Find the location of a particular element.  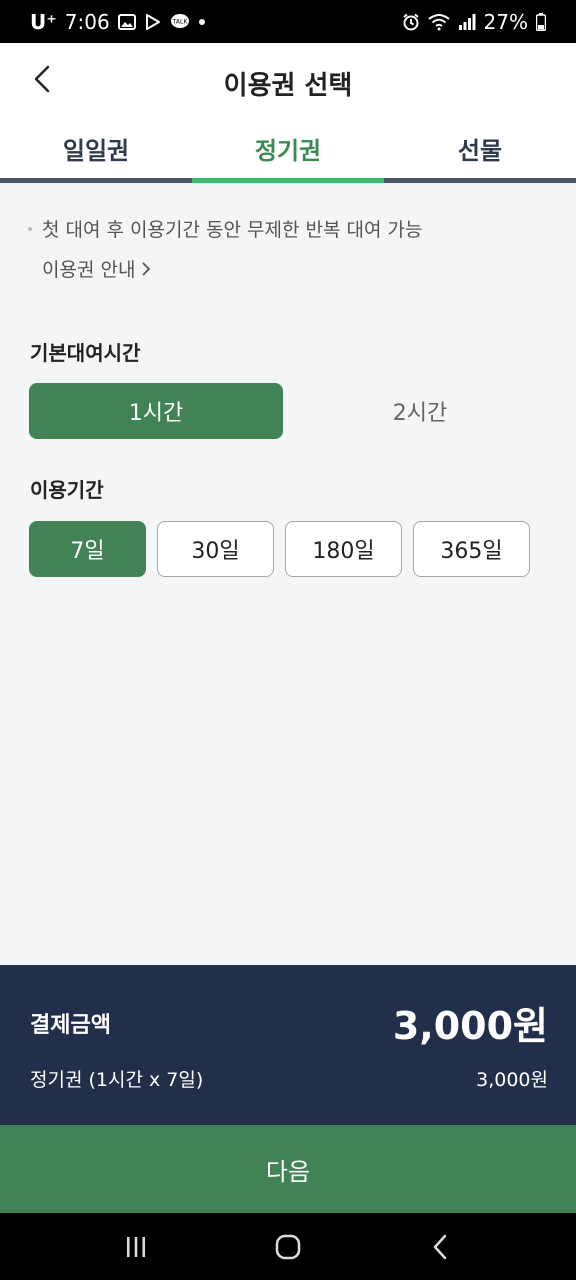

payment-description-amount: 3,000원 is located at coordinates (512, 1080).